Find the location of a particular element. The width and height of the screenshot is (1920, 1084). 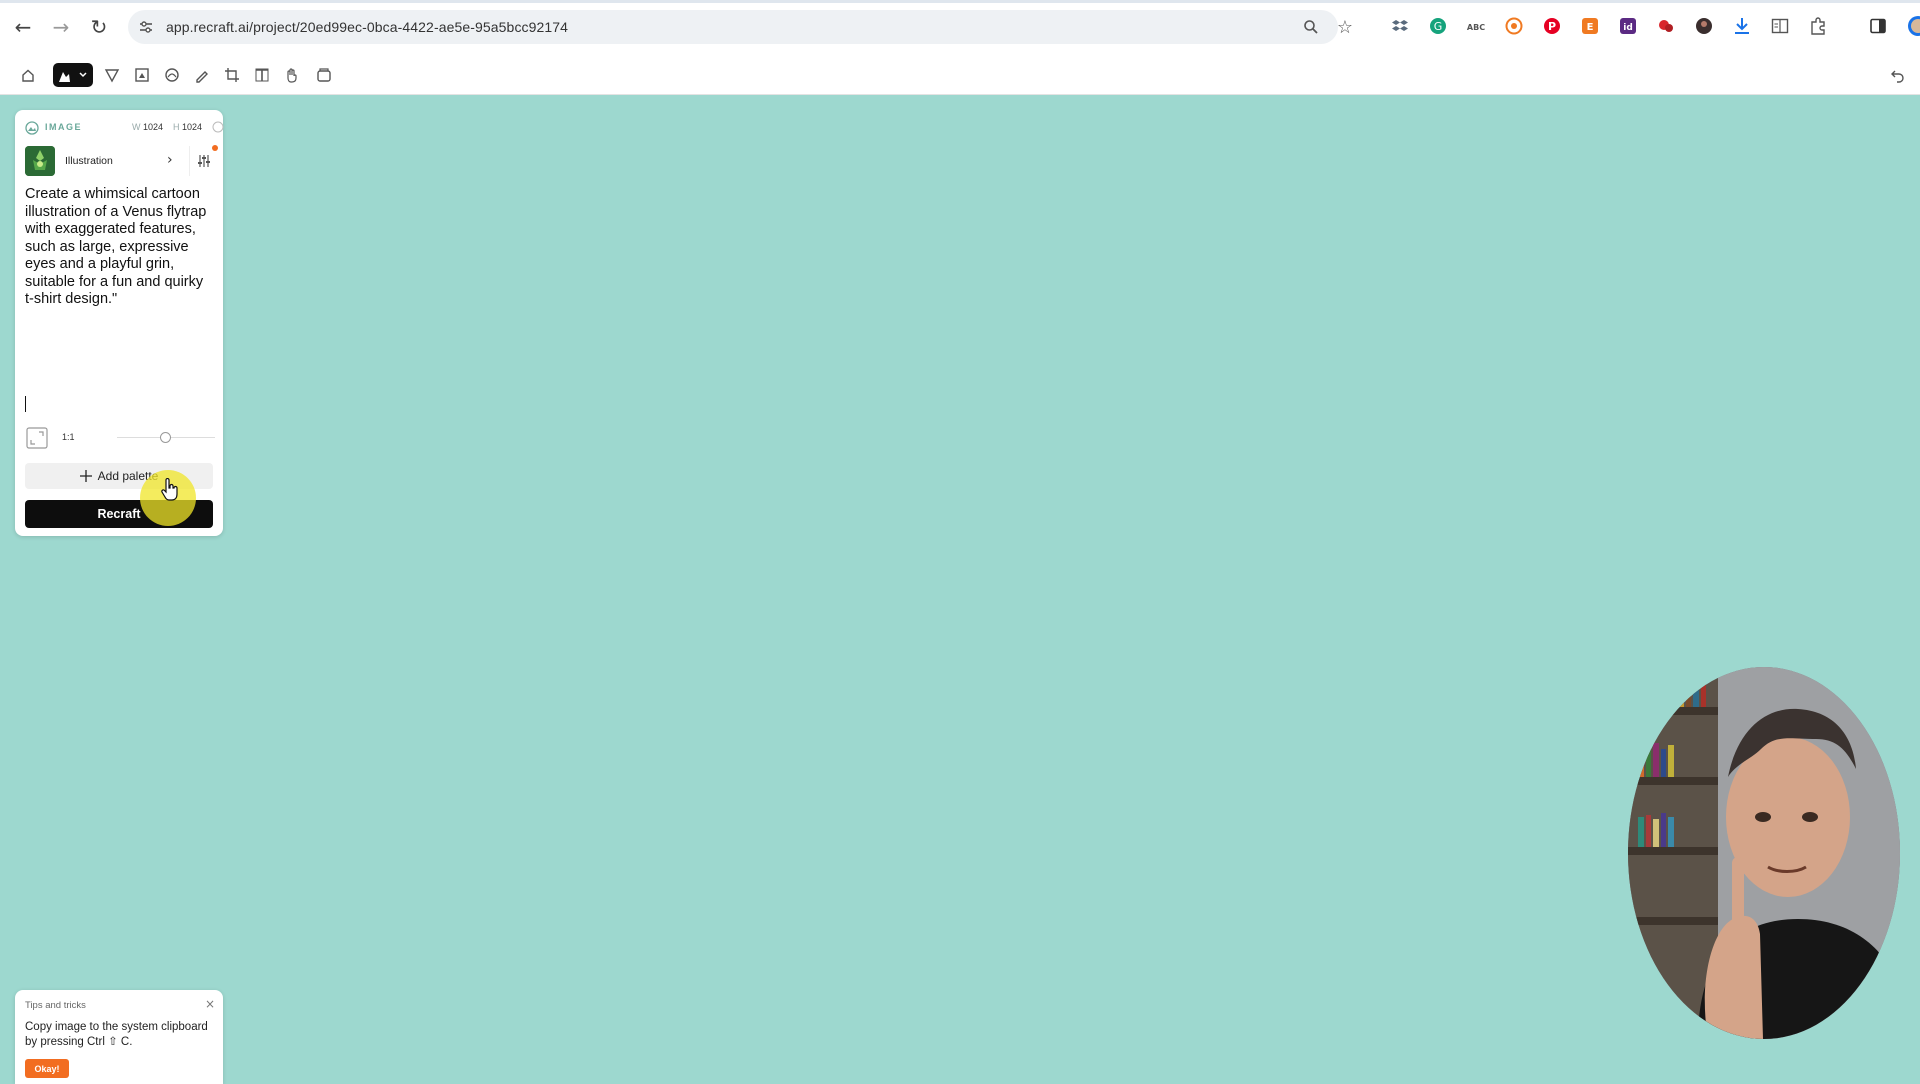

extension-icon: E is located at coordinates (1590, 26).